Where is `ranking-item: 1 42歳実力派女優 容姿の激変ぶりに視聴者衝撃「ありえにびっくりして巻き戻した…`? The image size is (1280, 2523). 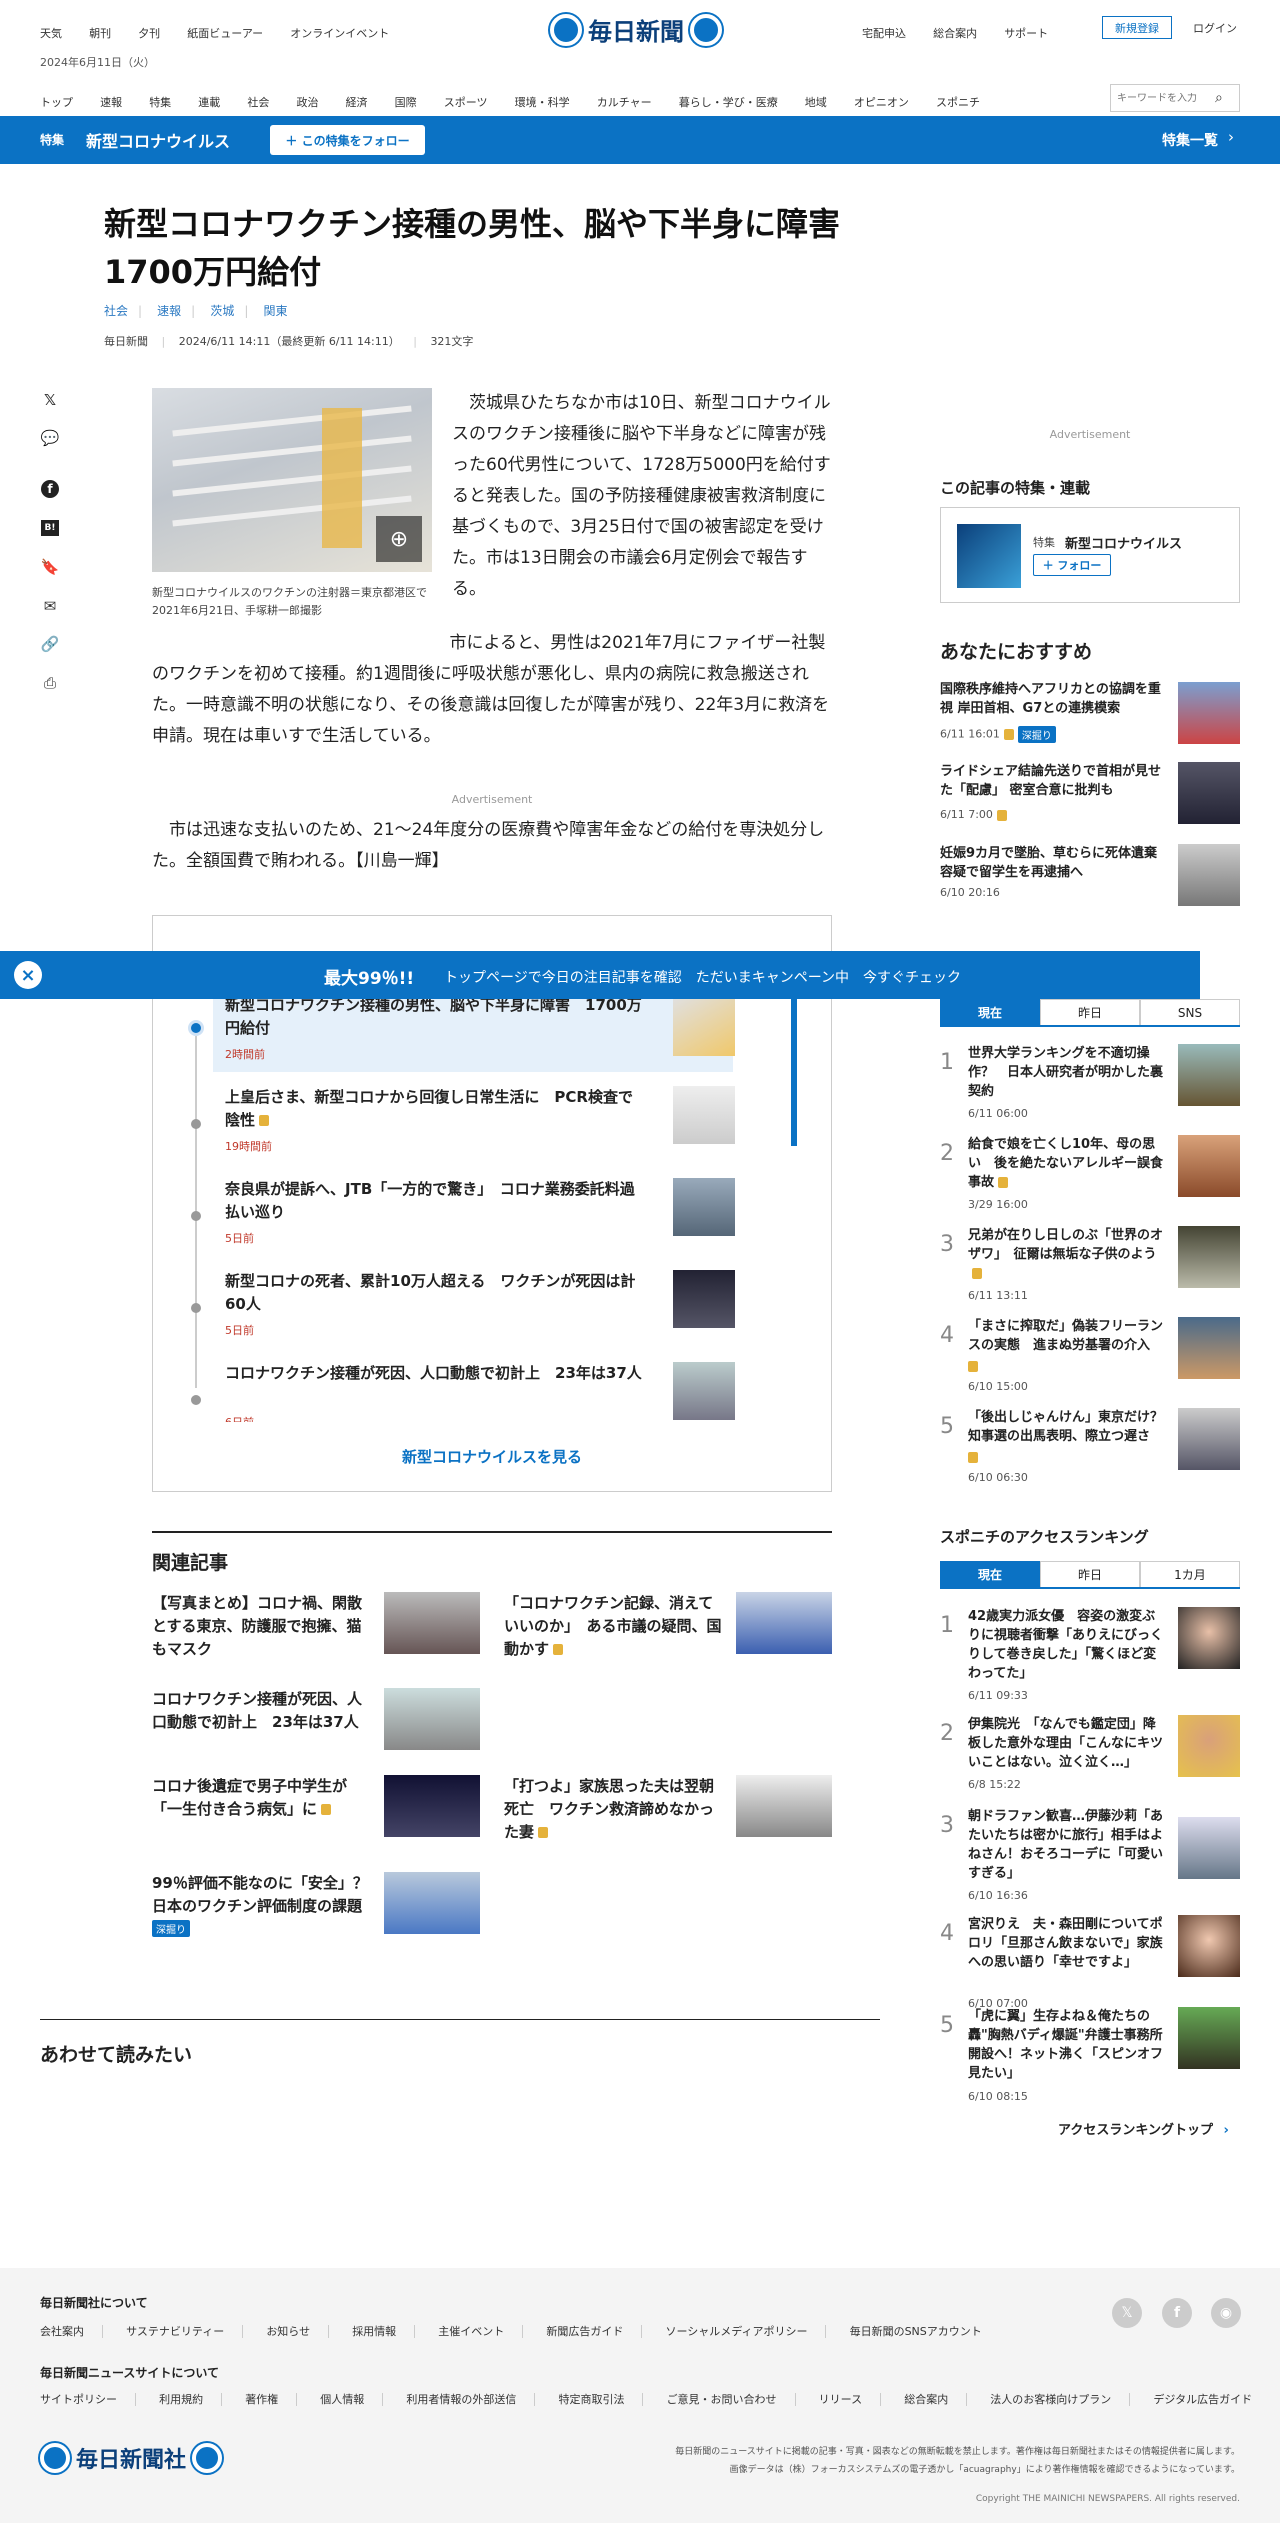
ranking-item: 1 42歳実力派女優 容姿の激変ぶりに視聴者衝撃「ありえにびっくりして巻き戻した… is located at coordinates (1090, 1654).